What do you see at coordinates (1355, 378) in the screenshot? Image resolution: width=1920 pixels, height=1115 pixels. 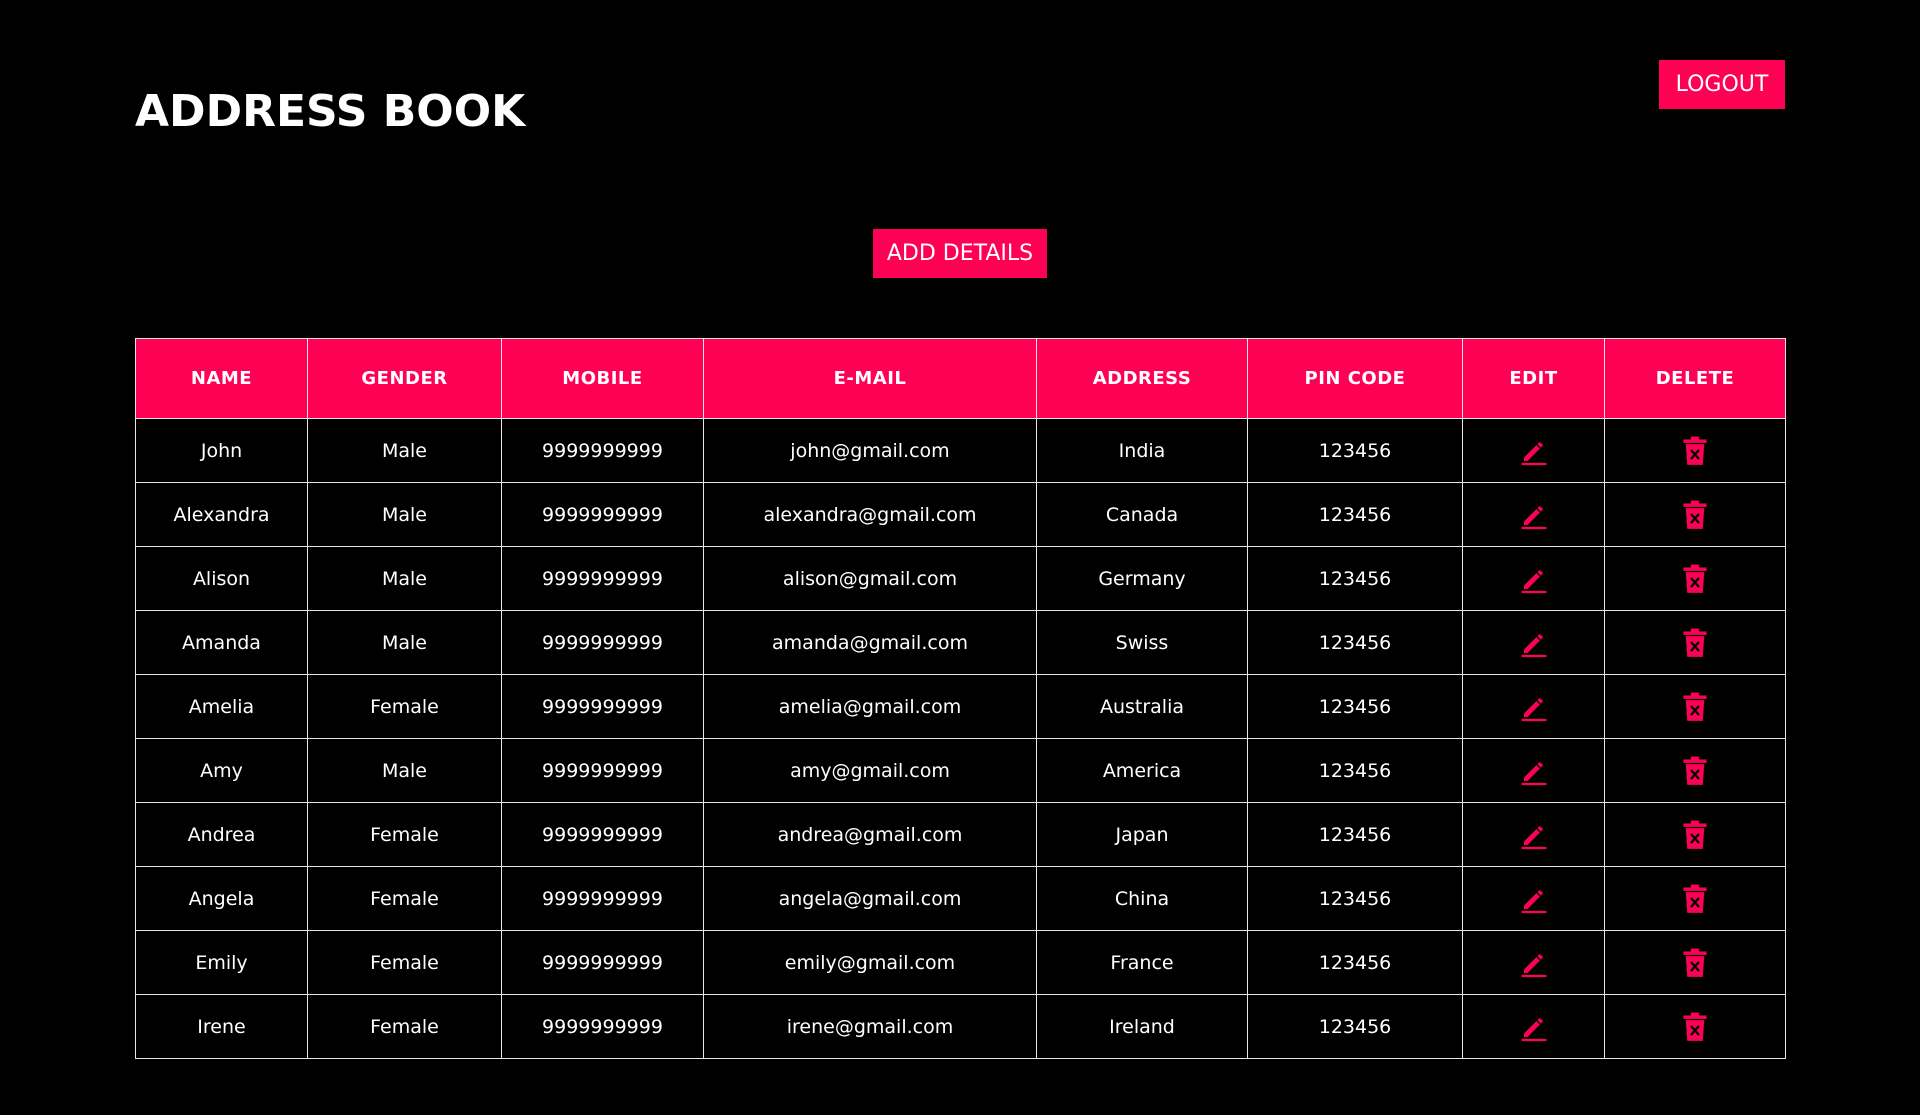 I see `column-header-pin-code: PIN CODE` at bounding box center [1355, 378].